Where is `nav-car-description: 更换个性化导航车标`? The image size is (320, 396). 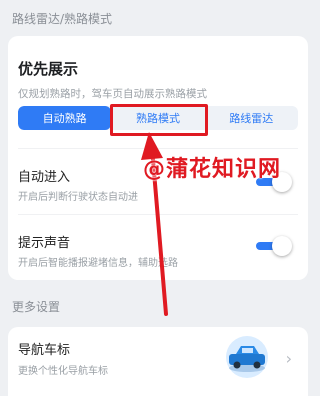 nav-car-description: 更换个性化导航车标 is located at coordinates (63, 371).